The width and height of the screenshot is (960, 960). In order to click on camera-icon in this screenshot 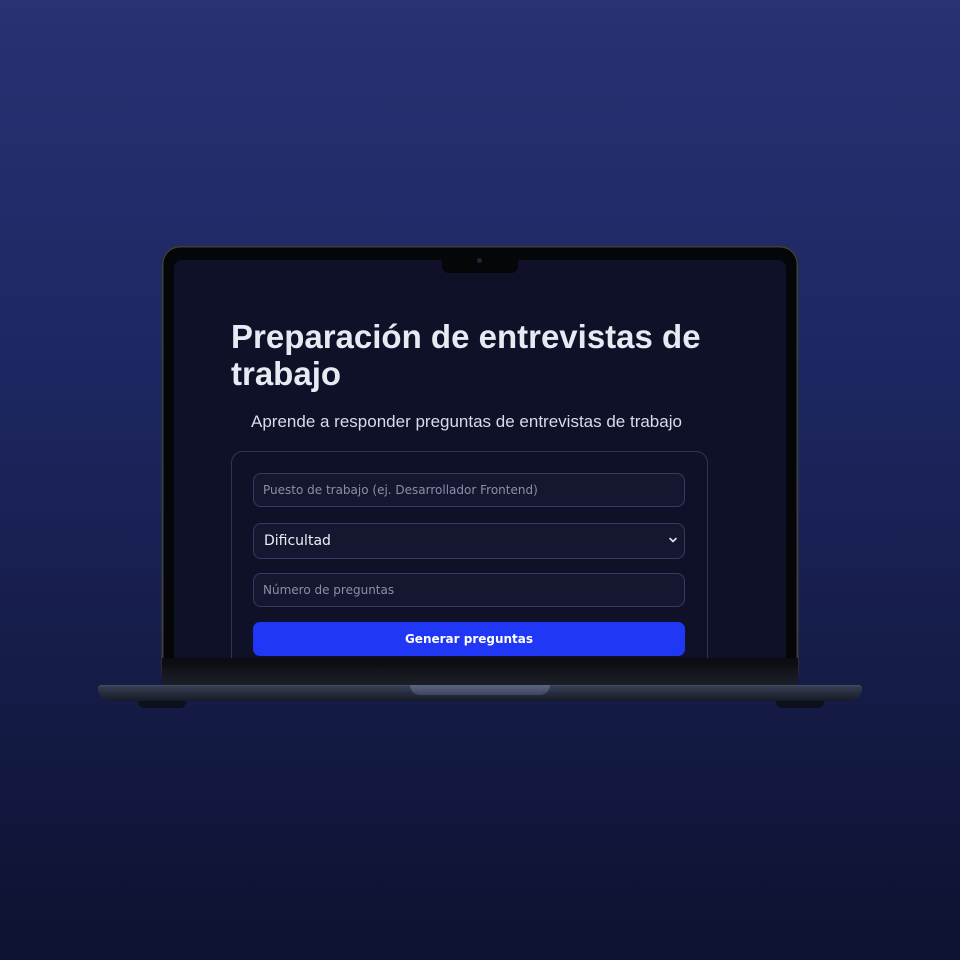, I will do `click(479, 260)`.